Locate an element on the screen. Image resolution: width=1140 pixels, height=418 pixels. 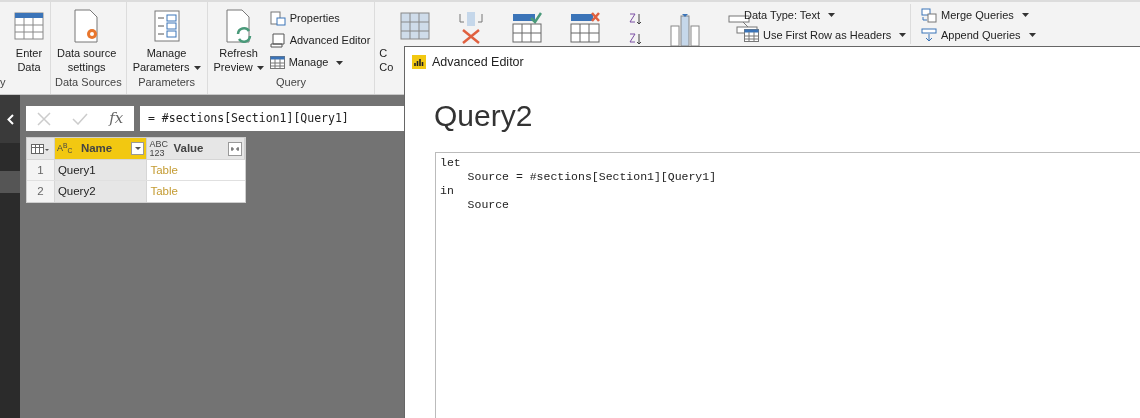
expand-button is located at coordinates (235, 148).